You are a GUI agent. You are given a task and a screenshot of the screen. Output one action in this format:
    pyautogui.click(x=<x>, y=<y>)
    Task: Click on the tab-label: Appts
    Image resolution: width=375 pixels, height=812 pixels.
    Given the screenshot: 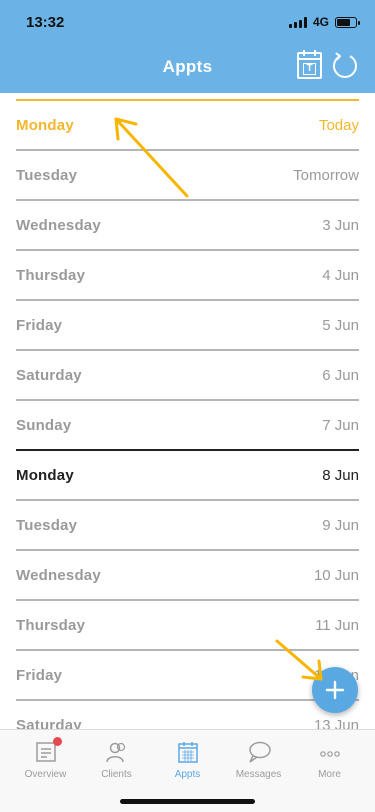 What is the action you would take?
    pyautogui.click(x=187, y=774)
    